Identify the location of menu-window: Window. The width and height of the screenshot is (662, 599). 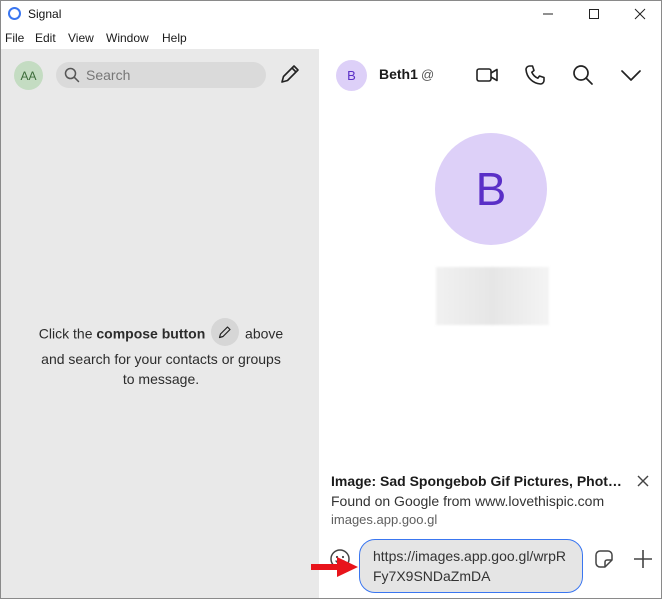
(127, 38).